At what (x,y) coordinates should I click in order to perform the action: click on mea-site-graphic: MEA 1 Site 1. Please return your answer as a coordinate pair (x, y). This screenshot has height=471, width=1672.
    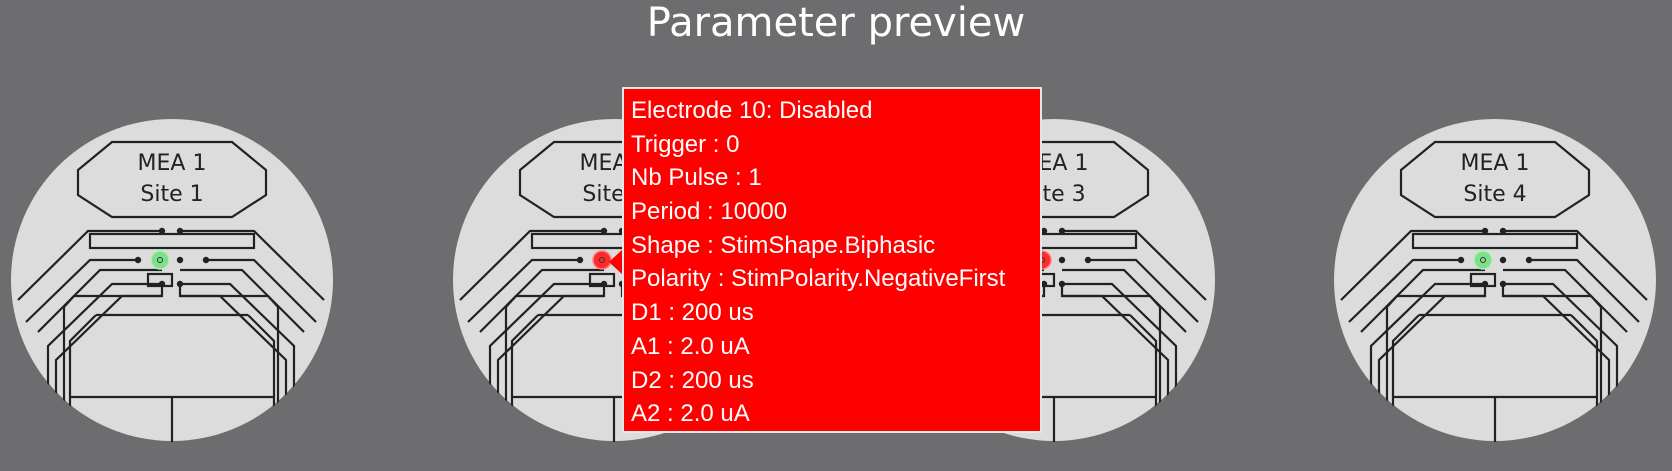
    Looking at the image, I should click on (172, 280).